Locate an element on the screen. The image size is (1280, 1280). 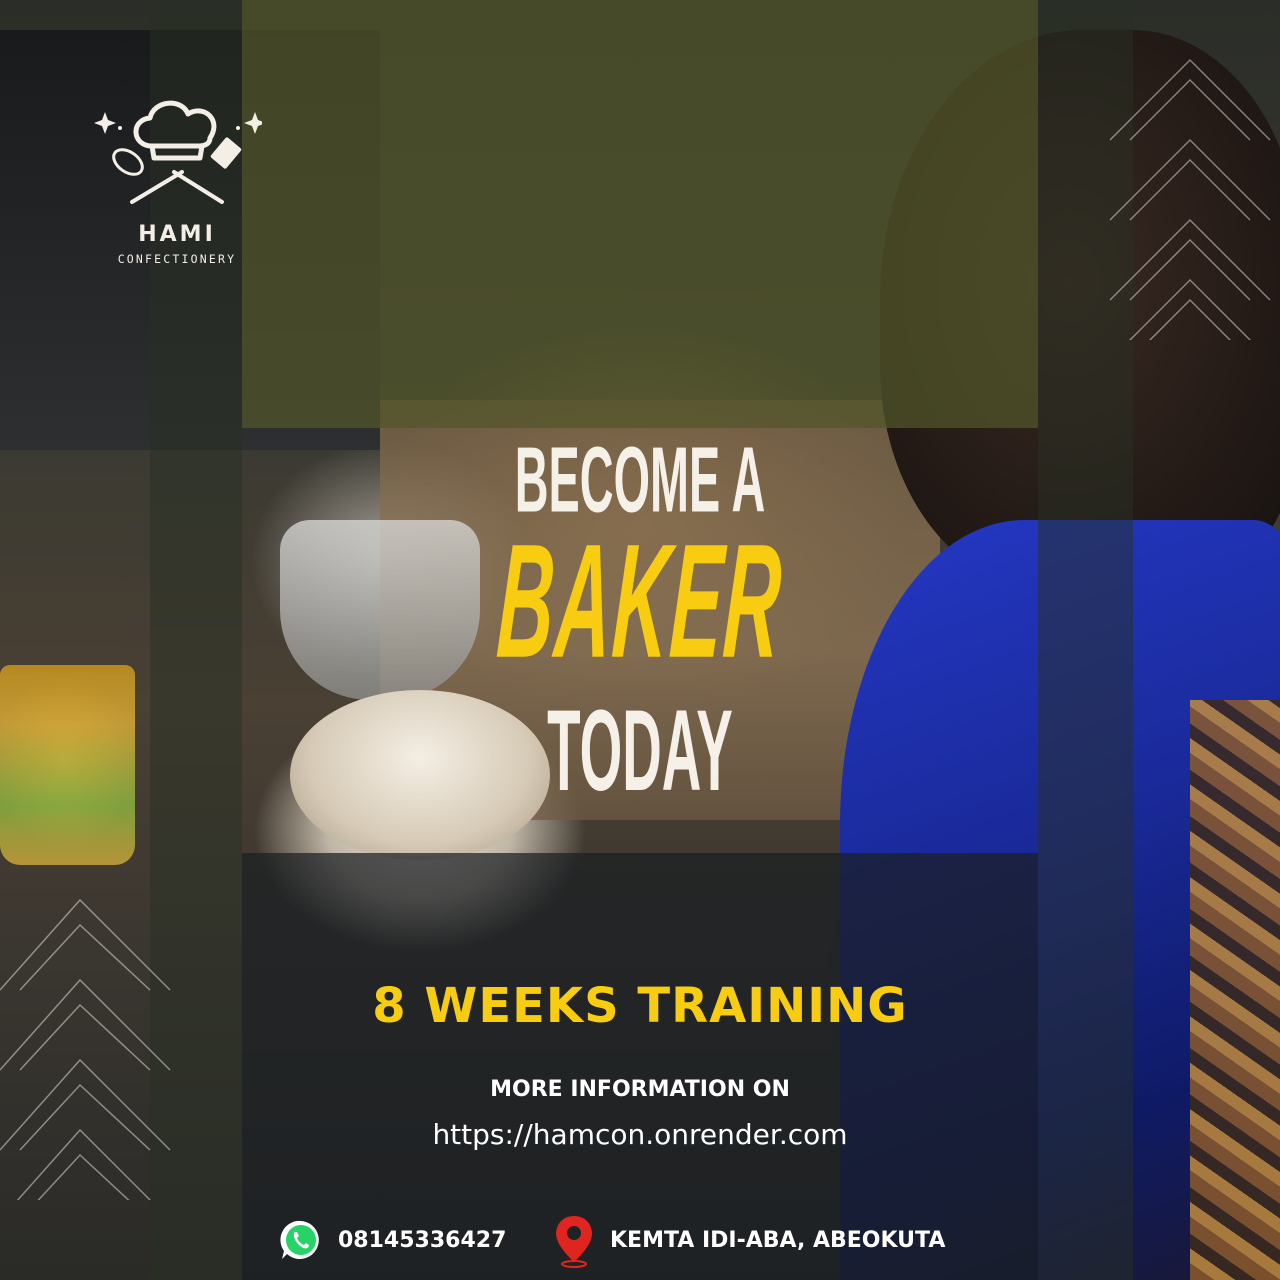
more-info-label: MORE INFORMATION ON is located at coordinates (640, 1089).